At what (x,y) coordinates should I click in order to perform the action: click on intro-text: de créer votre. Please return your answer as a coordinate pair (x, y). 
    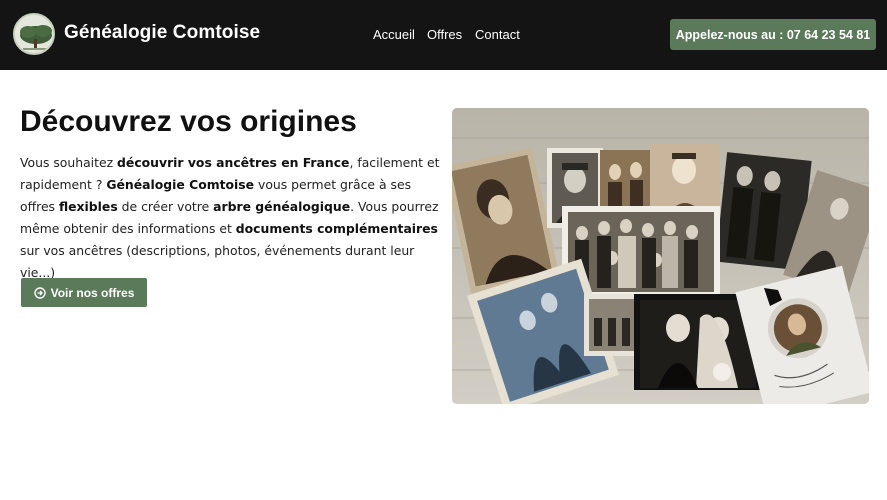
    Looking at the image, I should click on (165, 206).